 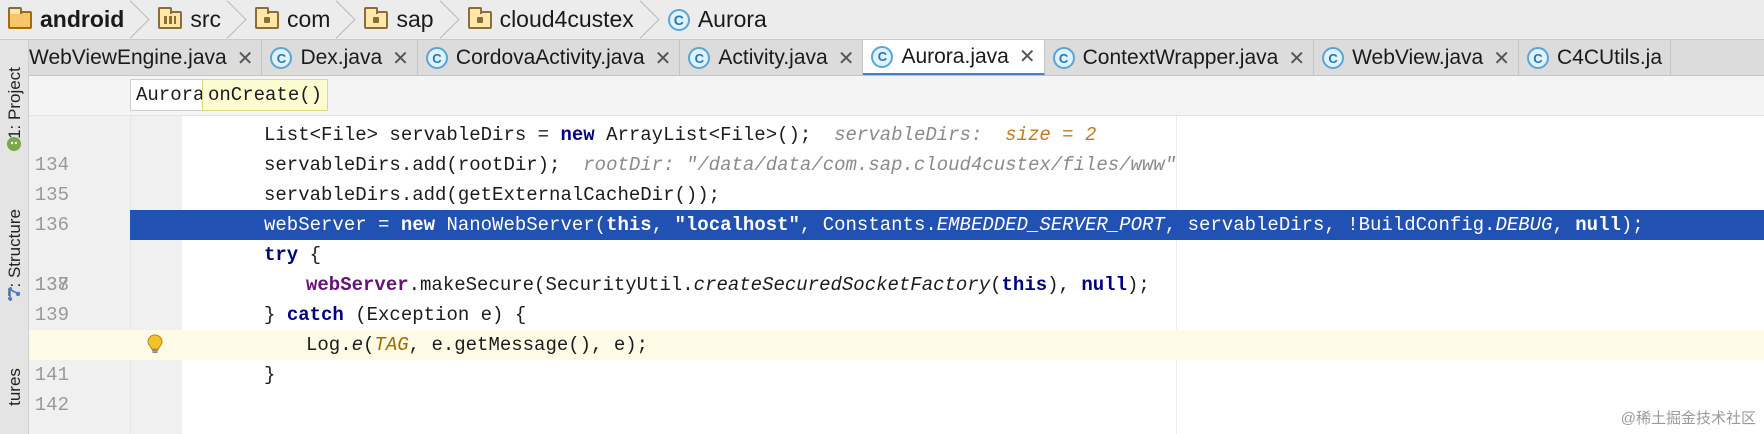 What do you see at coordinates (128, 57) in the screenshot?
I see `tab-label: WebViewEngine.java` at bounding box center [128, 57].